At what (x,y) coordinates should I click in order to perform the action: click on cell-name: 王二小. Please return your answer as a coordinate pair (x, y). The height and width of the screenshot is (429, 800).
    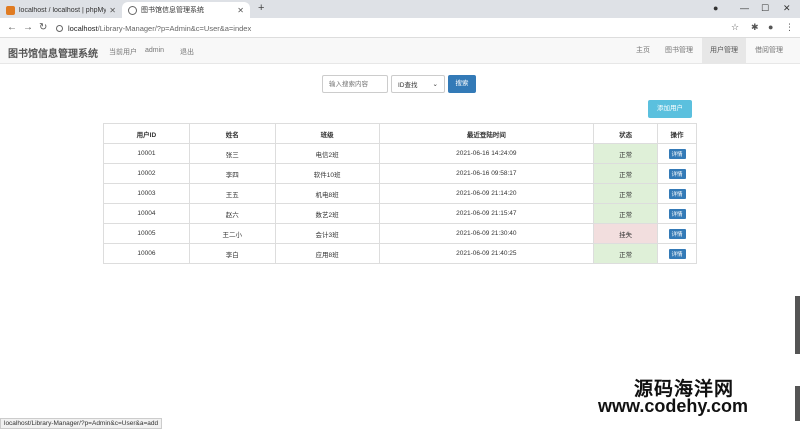
    Looking at the image, I should click on (232, 233).